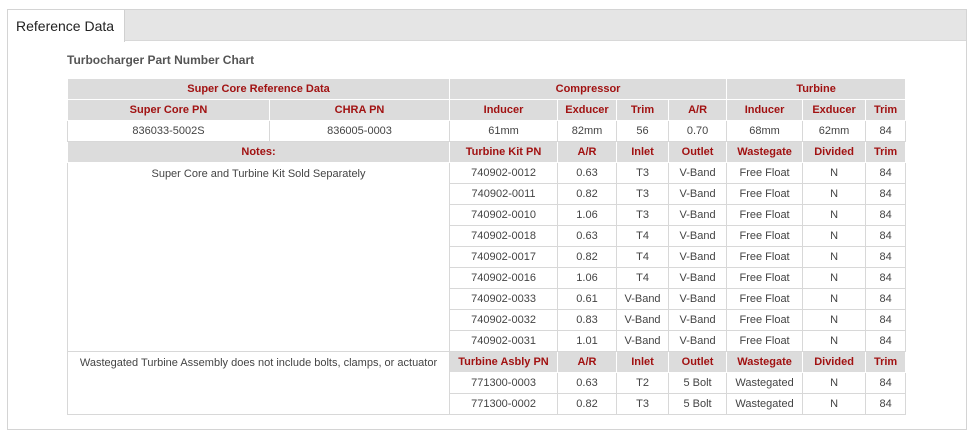  What do you see at coordinates (587, 320) in the screenshot?
I see `table-cell: 0.83` at bounding box center [587, 320].